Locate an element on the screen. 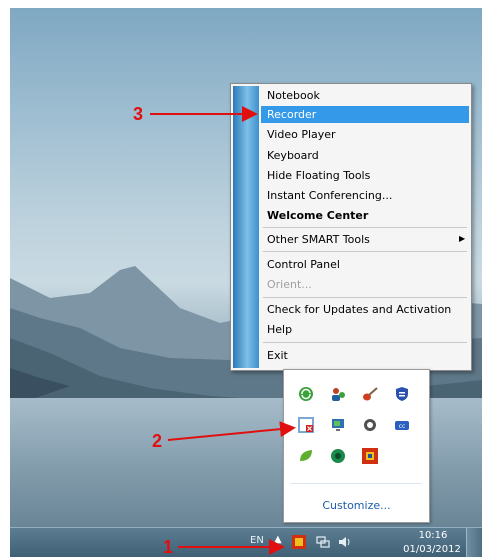 The image size is (482, 558). menu-item-check-for-updates: Check for Updates and Activation is located at coordinates (359, 309).